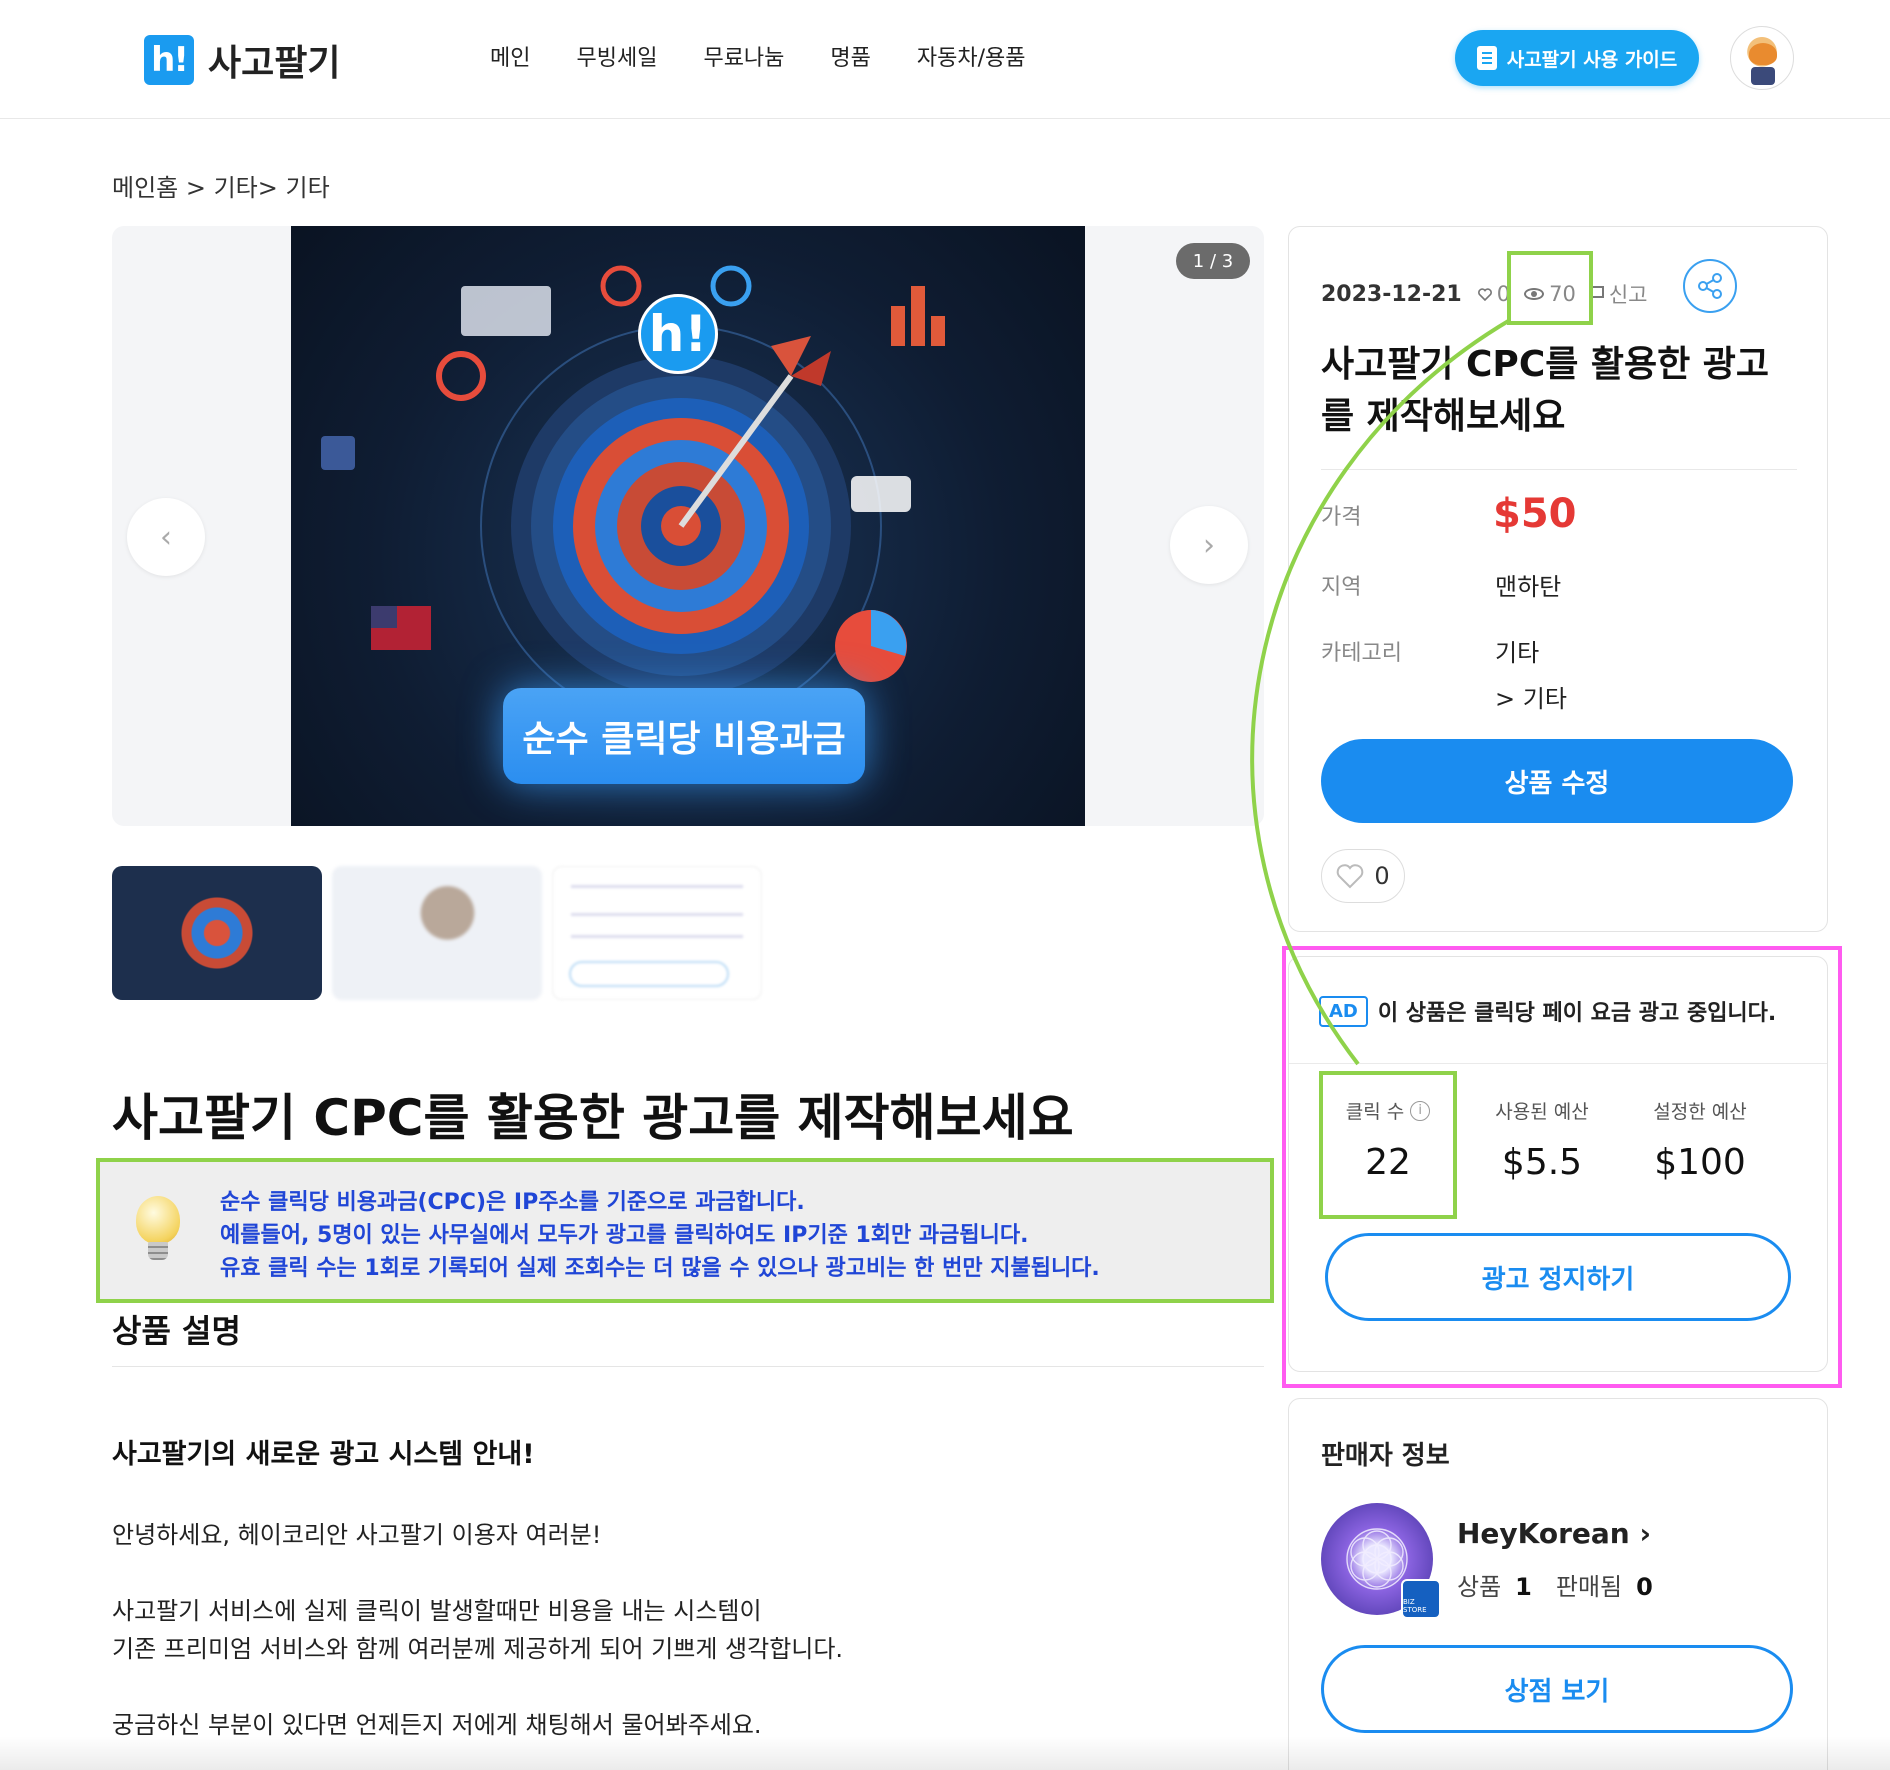 The width and height of the screenshot is (1890, 1770). Describe the element at coordinates (1341, 587) in the screenshot. I see `region-label: 지역` at that location.